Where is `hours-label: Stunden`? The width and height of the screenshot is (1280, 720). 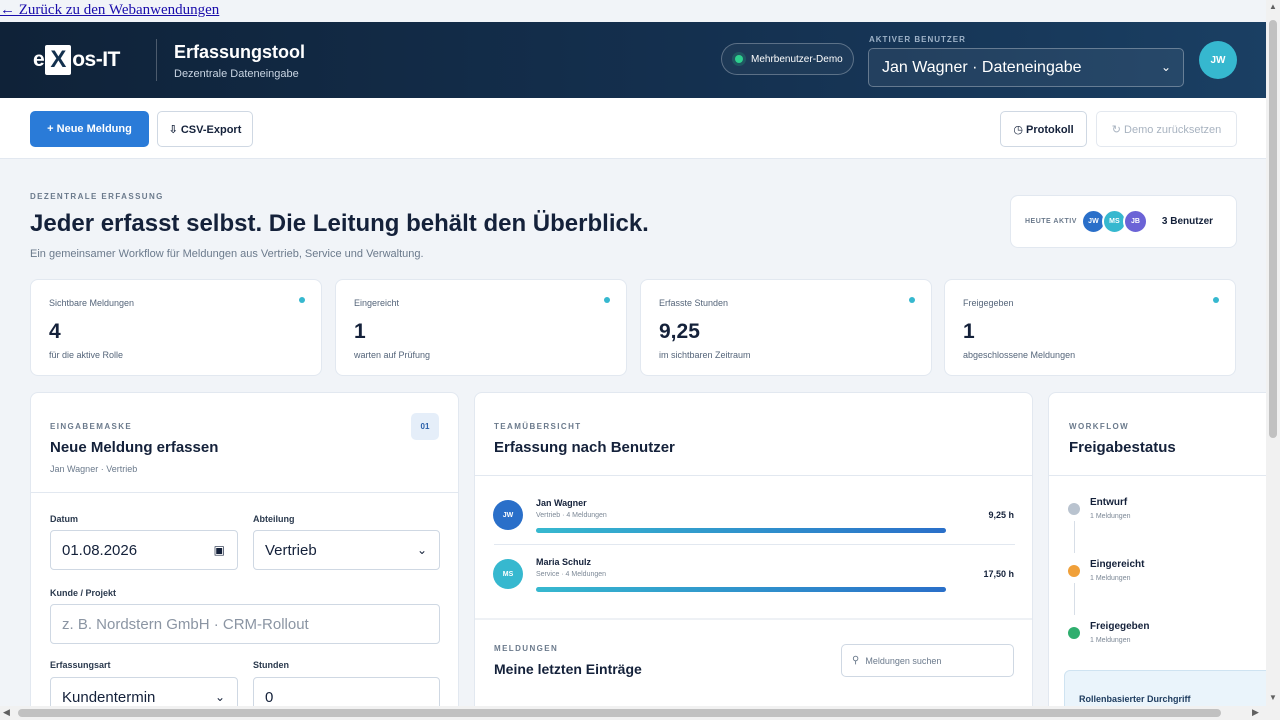
hours-label: Stunden is located at coordinates (271, 665).